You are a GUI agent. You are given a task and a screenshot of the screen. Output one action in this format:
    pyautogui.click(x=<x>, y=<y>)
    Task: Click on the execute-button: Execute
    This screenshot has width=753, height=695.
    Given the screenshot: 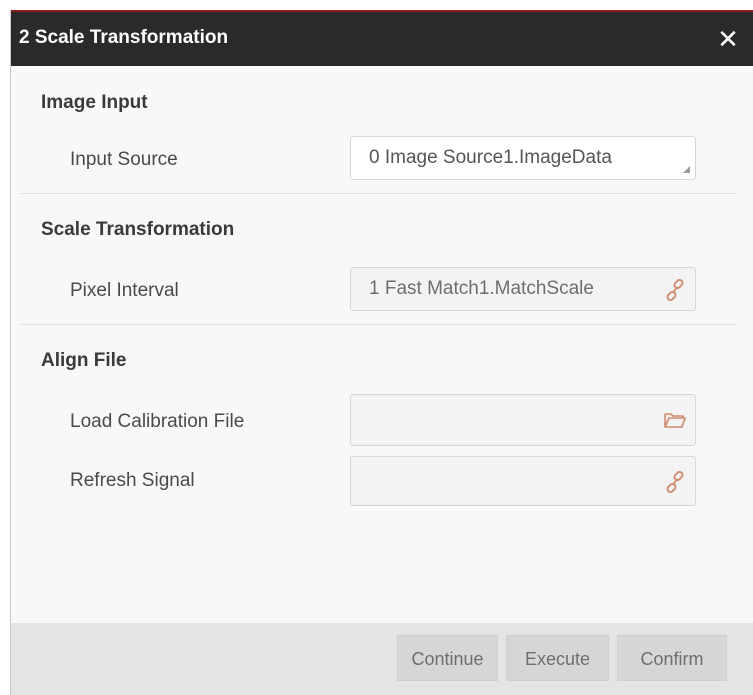 What is the action you would take?
    pyautogui.click(x=557, y=658)
    